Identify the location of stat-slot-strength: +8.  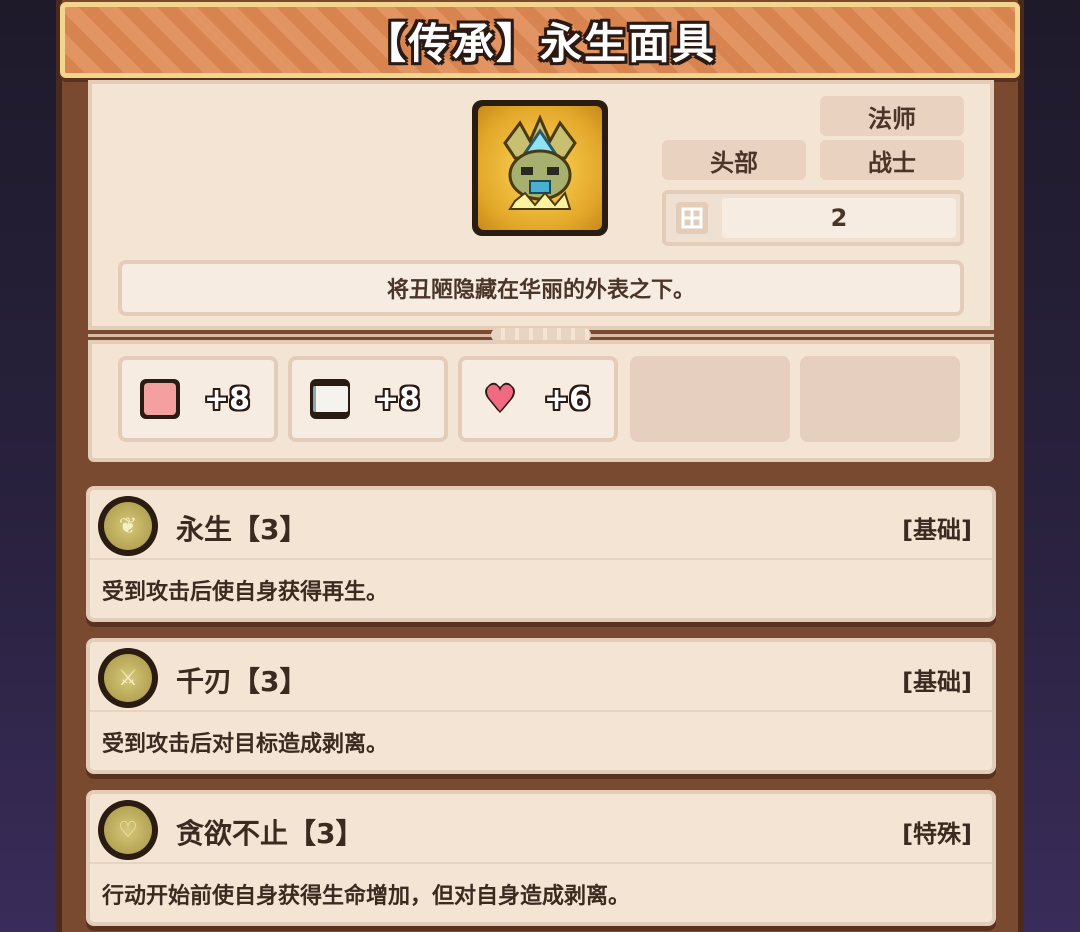
(198, 399).